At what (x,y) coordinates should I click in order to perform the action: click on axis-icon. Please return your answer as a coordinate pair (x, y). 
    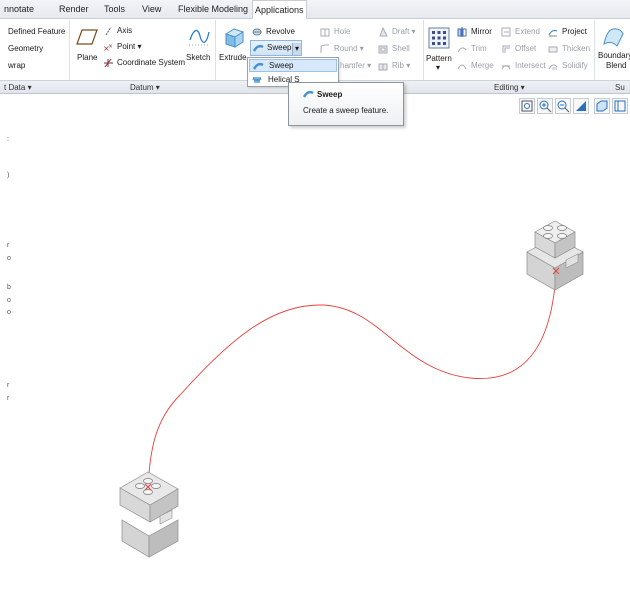
    Looking at the image, I should click on (108, 31).